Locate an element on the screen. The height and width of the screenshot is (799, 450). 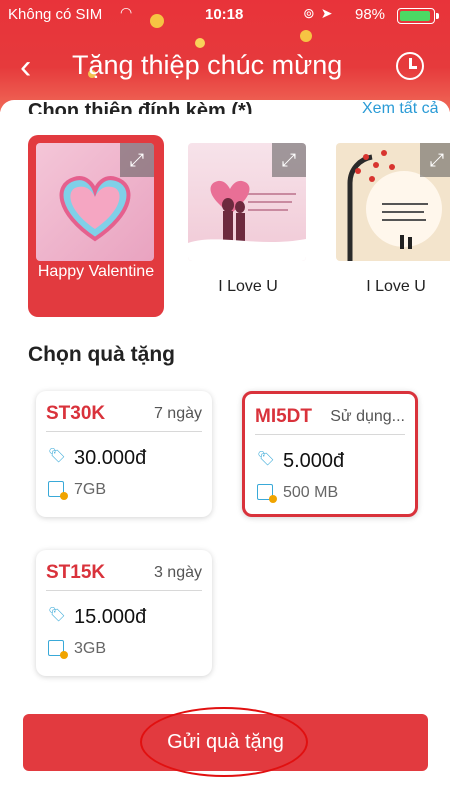
back-chevron-icon: ‹ is located at coordinates (31, 67).